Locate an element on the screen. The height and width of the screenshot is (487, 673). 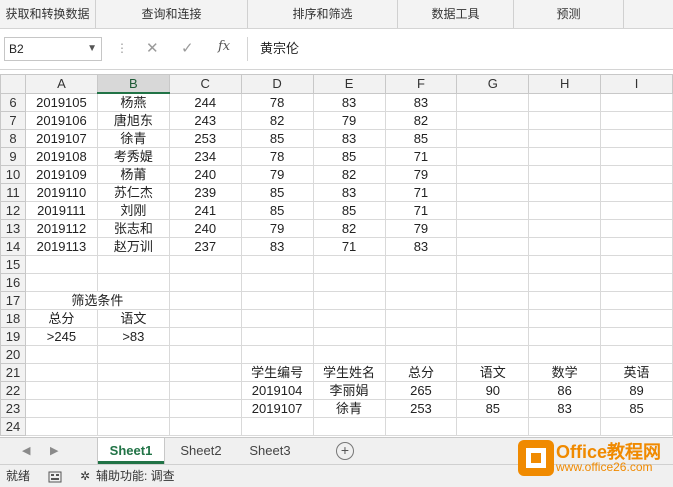
cell: 2019111 is located at coordinates (61, 210).